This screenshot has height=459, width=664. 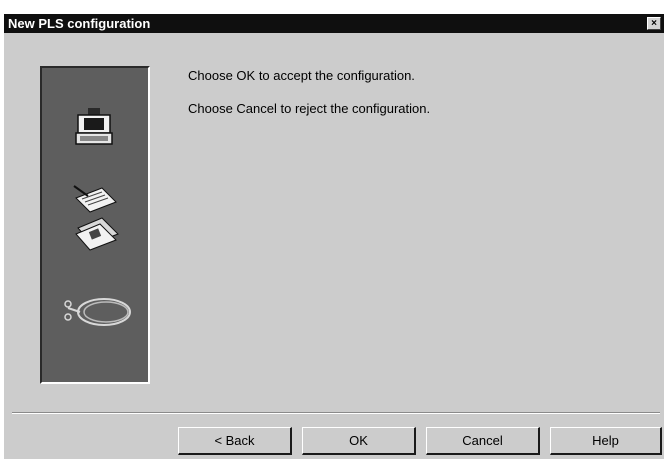 I want to click on close-button: ×, so click(x=654, y=23).